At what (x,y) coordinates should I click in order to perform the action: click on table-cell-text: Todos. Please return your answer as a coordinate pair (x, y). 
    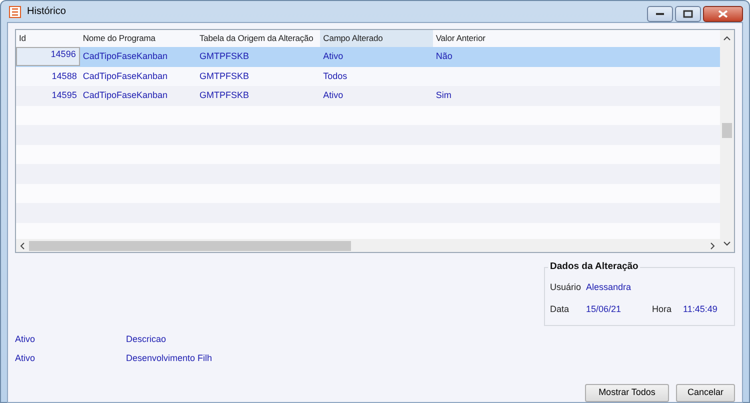
    Looking at the image, I should click on (335, 76).